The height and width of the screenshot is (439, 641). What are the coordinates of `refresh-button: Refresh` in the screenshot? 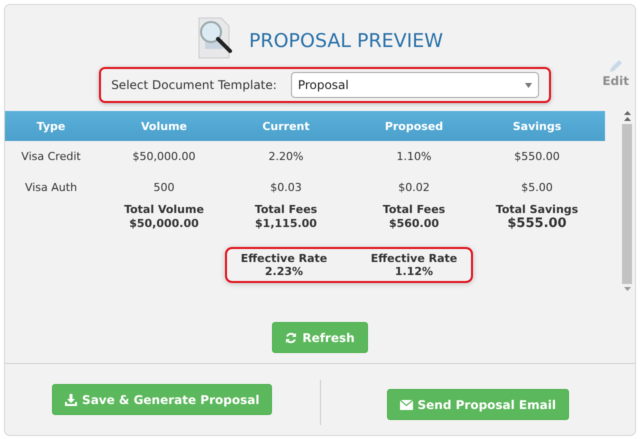 It's located at (320, 337).